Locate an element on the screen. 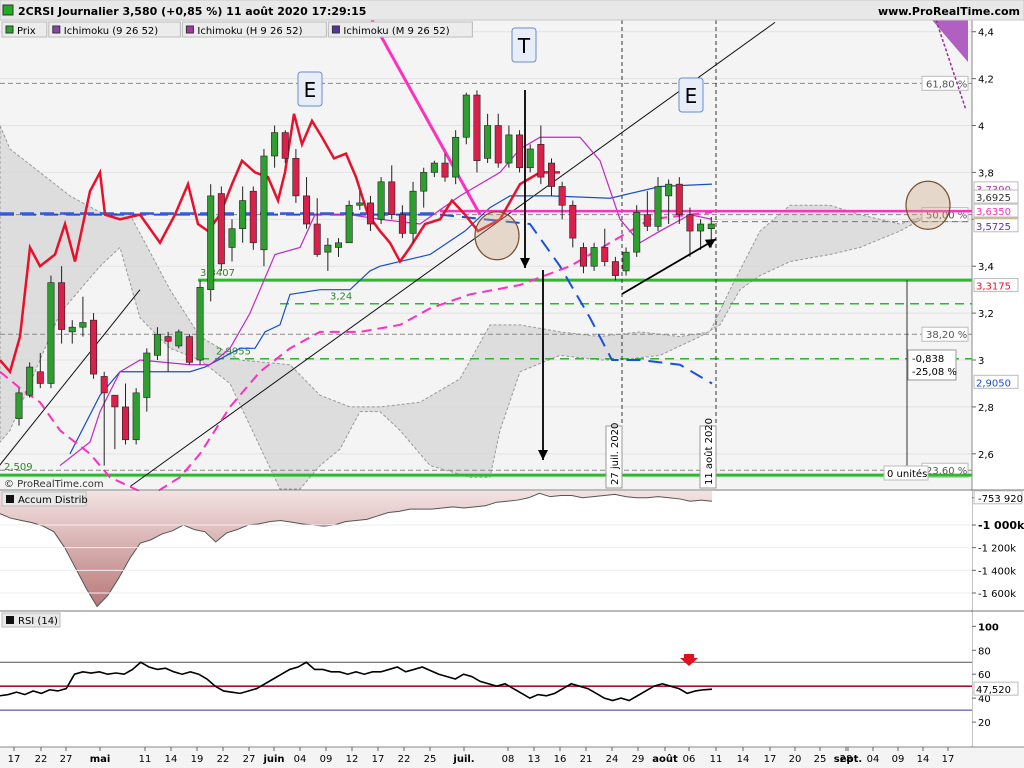  units-label: 0 unités is located at coordinates (907, 474).